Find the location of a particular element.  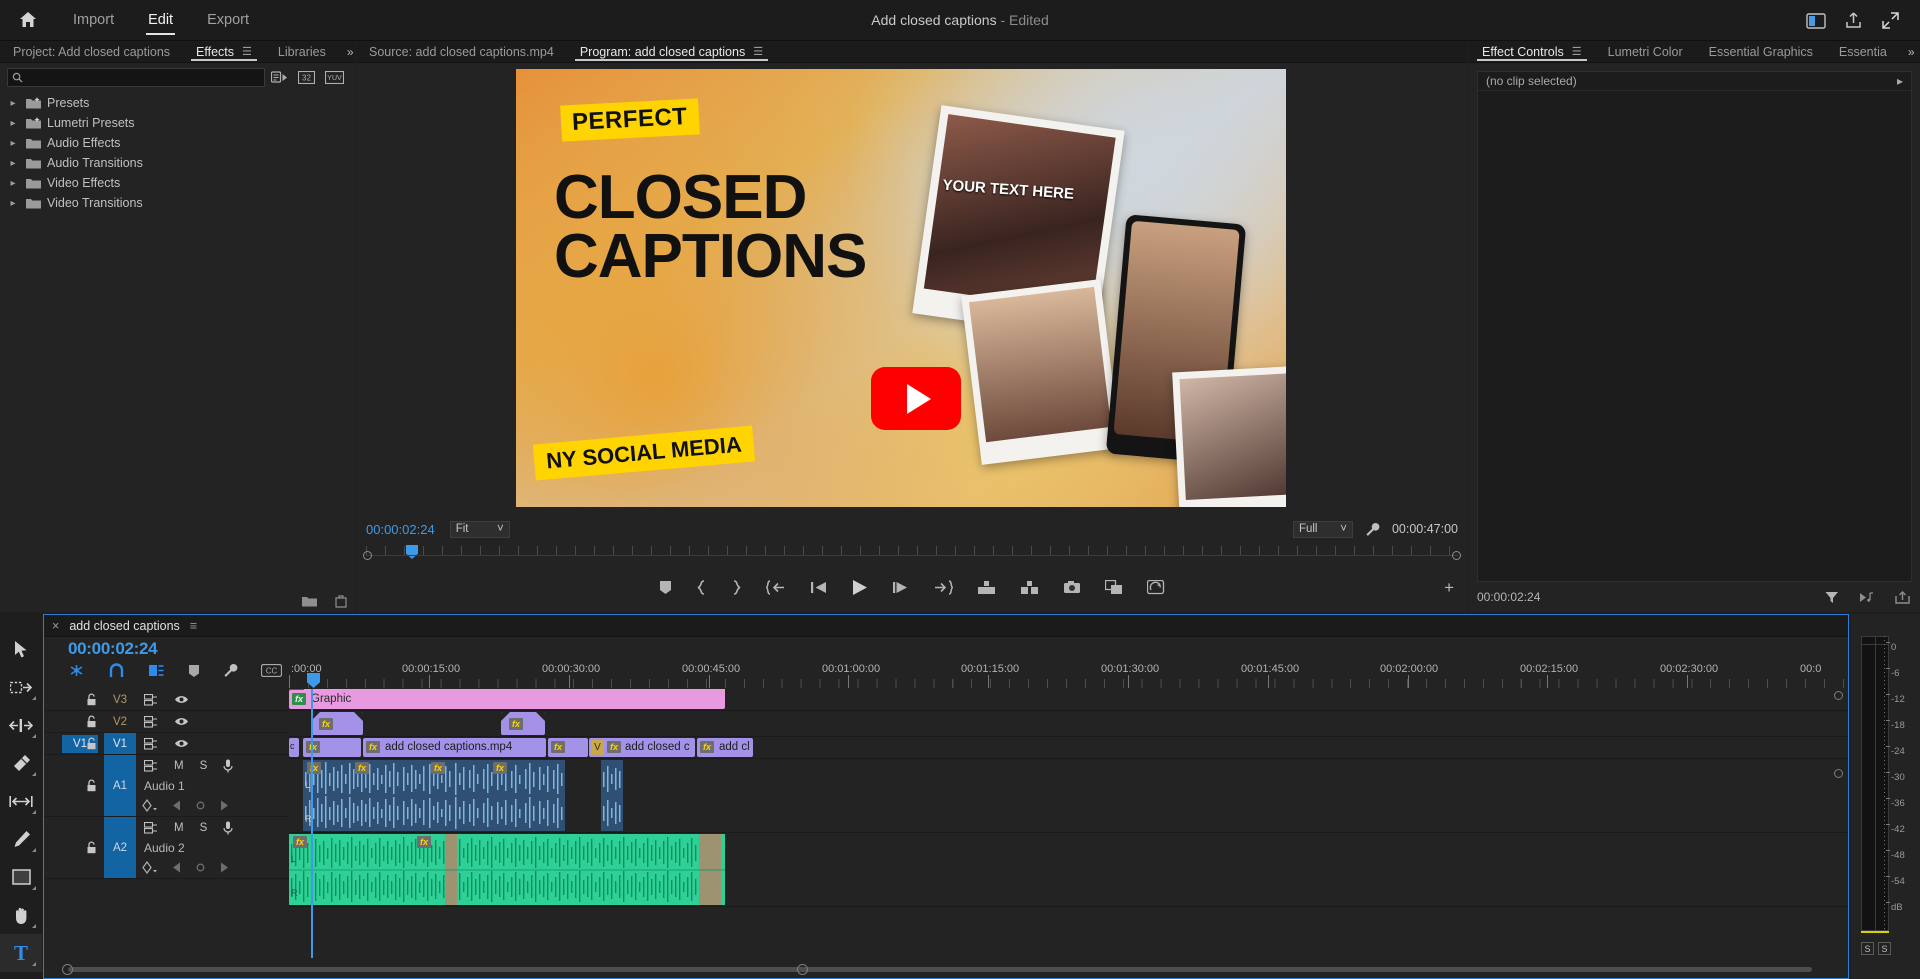

scrollbar-track is located at coordinates (940, 969).